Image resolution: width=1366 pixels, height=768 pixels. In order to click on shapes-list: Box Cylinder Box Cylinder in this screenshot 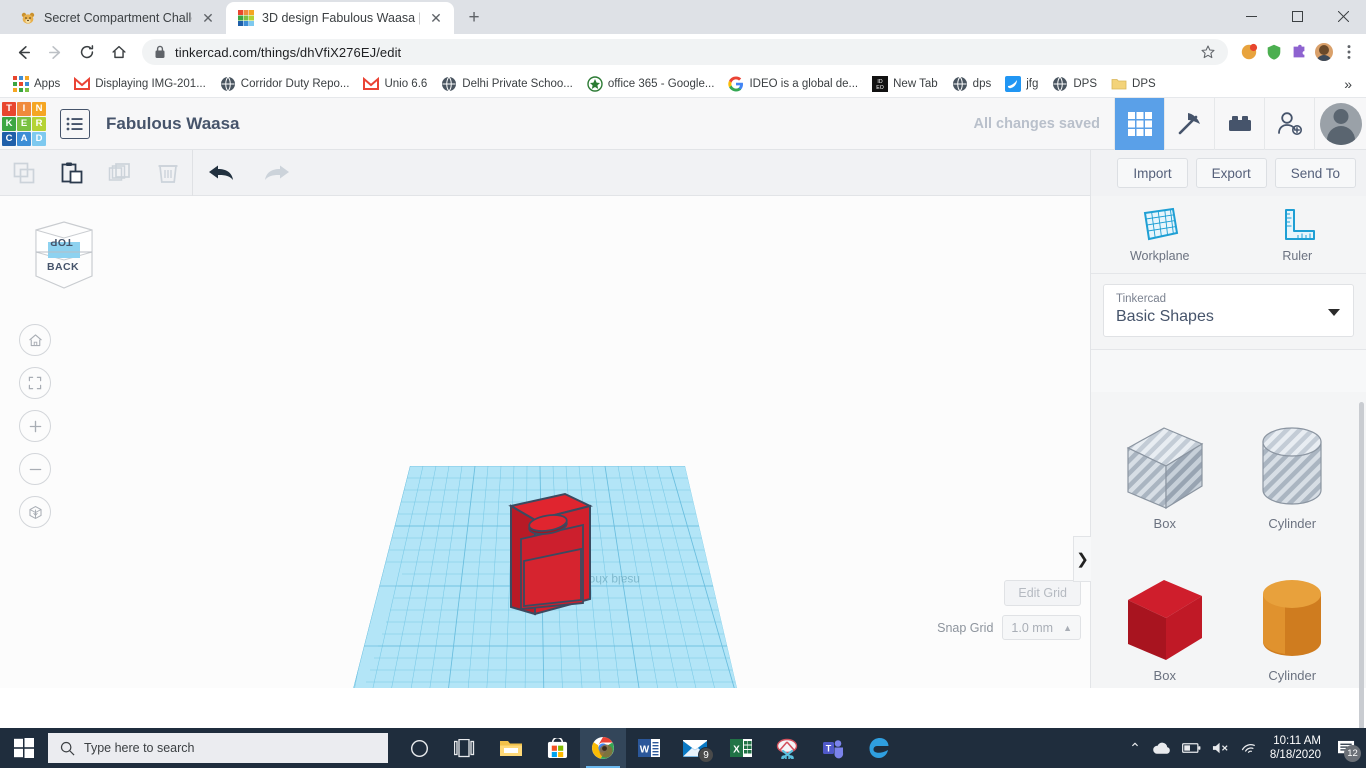, I will do `click(1228, 540)`.